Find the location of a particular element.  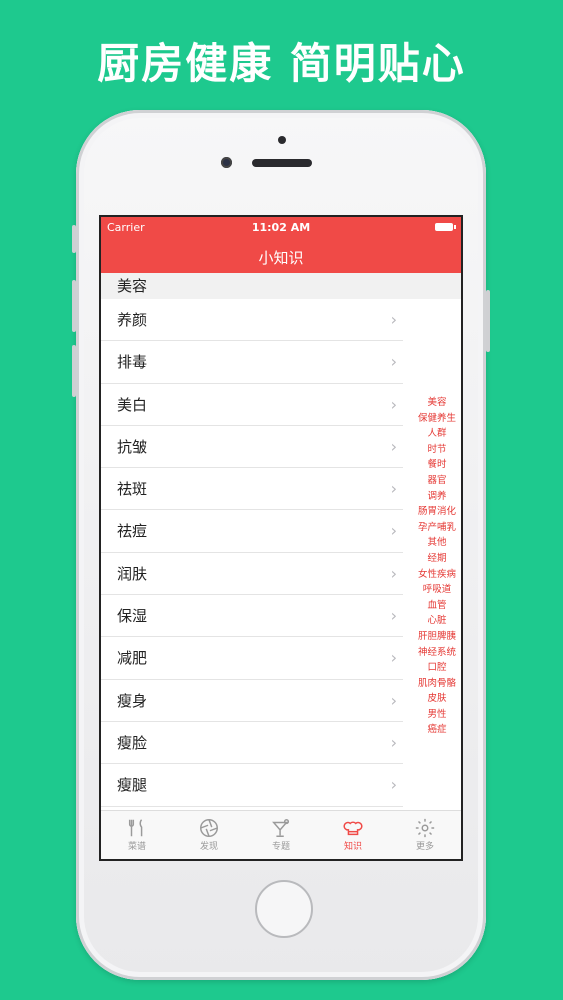

index-entry: 男性 is located at coordinates (437, 715).